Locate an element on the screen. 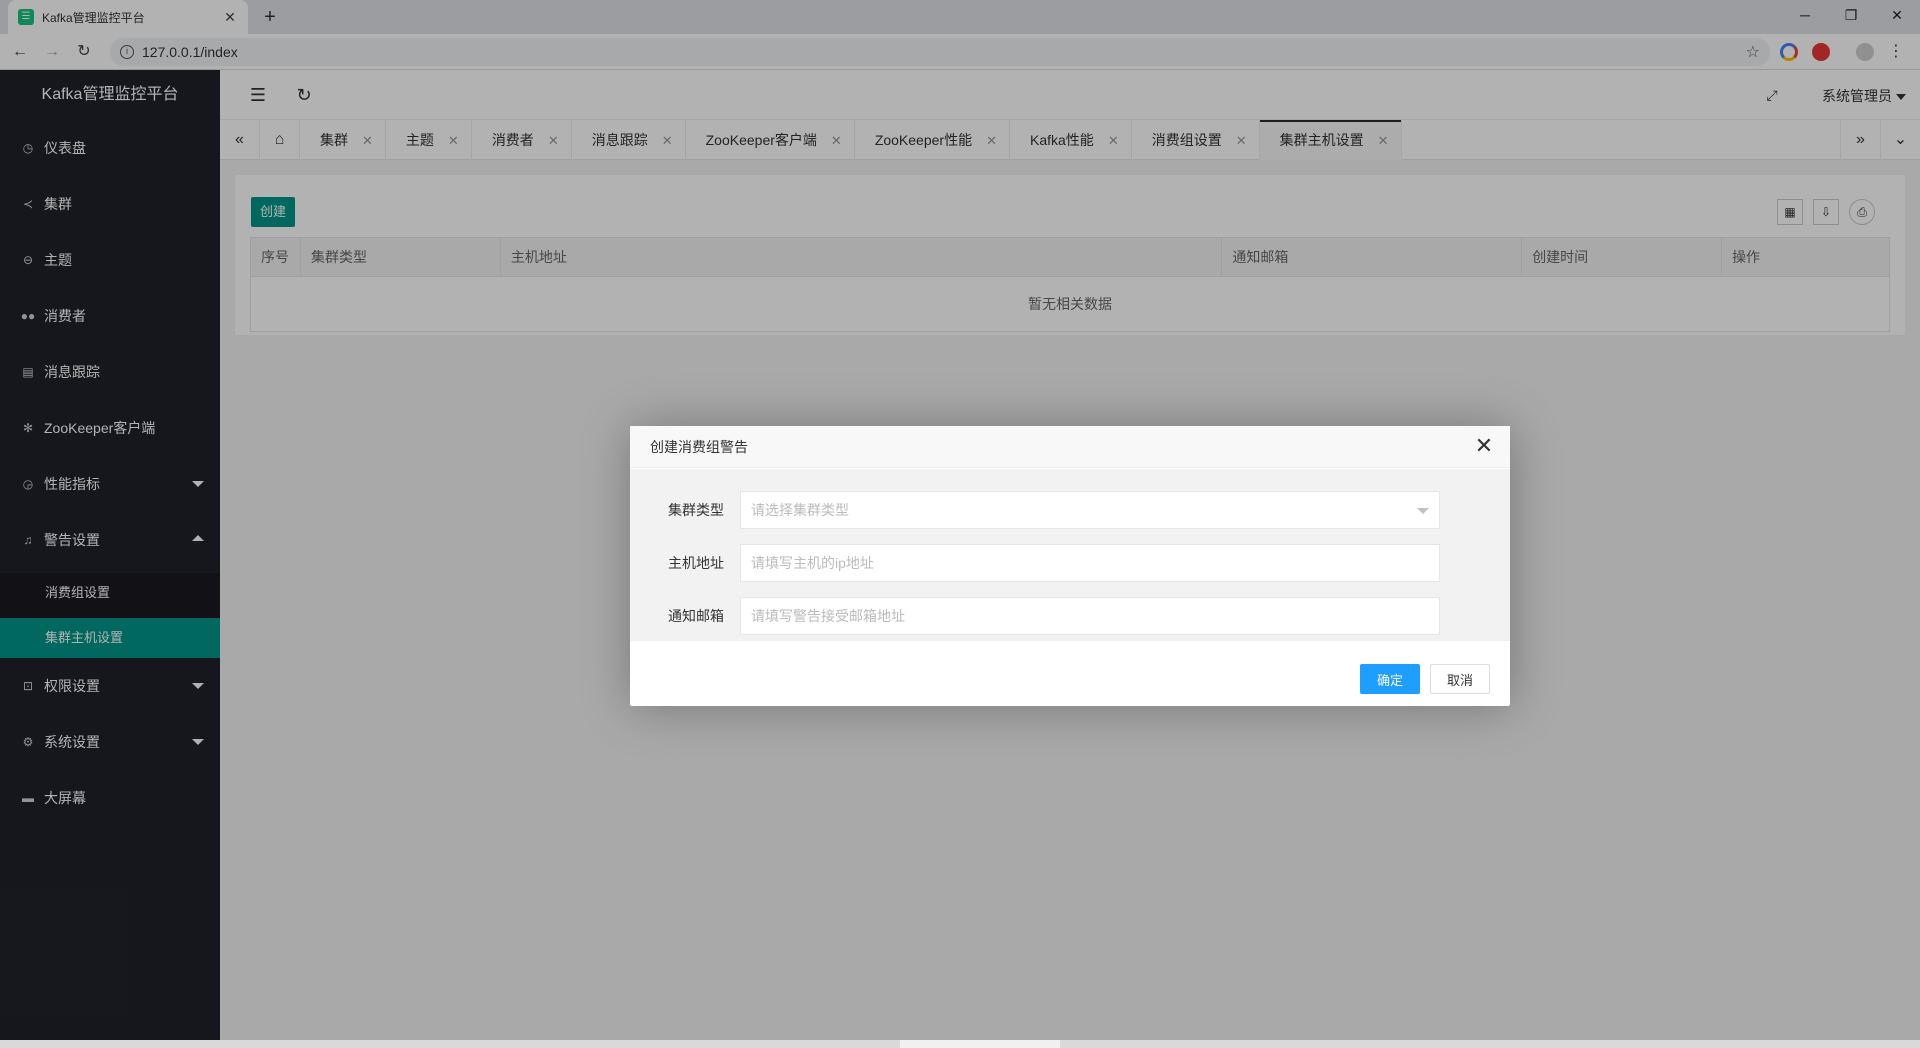 The width and height of the screenshot is (1920, 1048). host-label: 主机地址 is located at coordinates (696, 563).